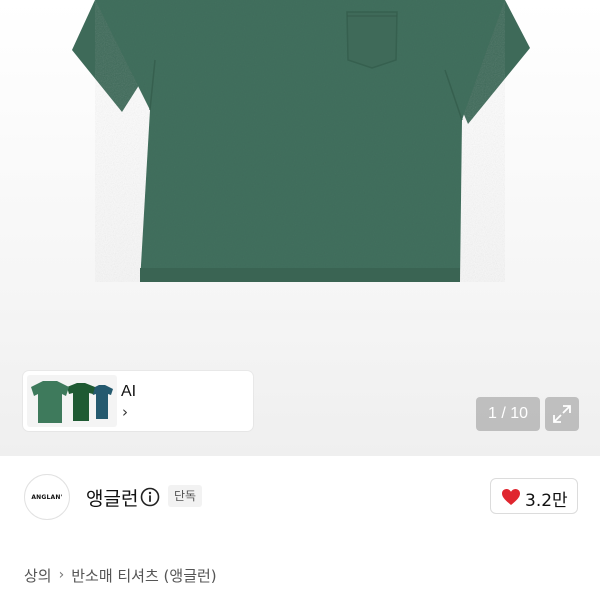  I want to click on ai-recommendation-card: AI ›, so click(138, 401).